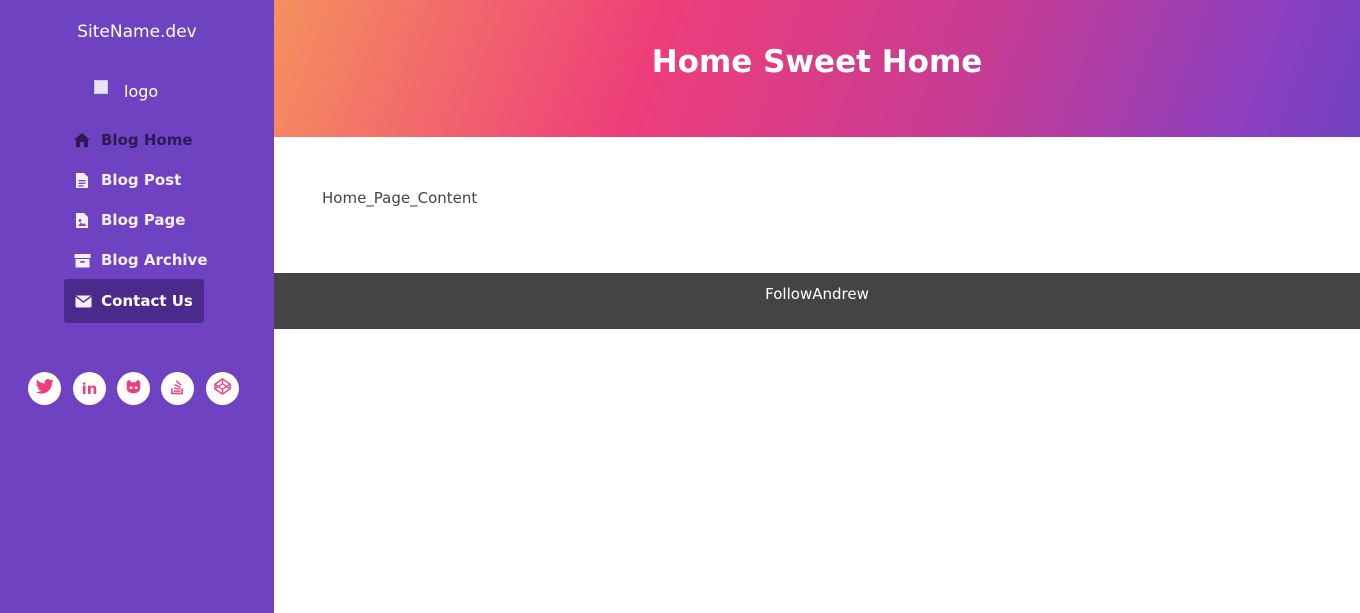 This screenshot has height=613, width=1360. What do you see at coordinates (141, 91) in the screenshot?
I see `logo-alt-text: logo` at bounding box center [141, 91].